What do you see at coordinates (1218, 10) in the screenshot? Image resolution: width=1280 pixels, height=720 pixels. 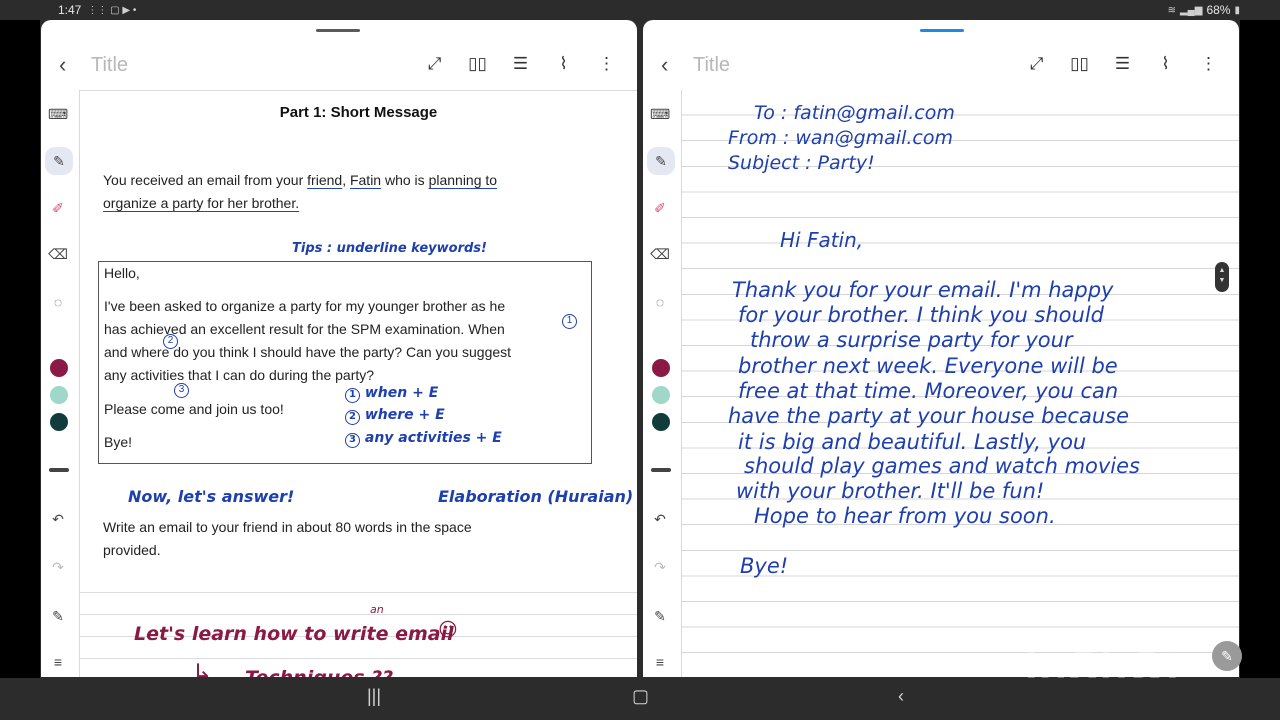 I see `battery-level: 68%` at bounding box center [1218, 10].